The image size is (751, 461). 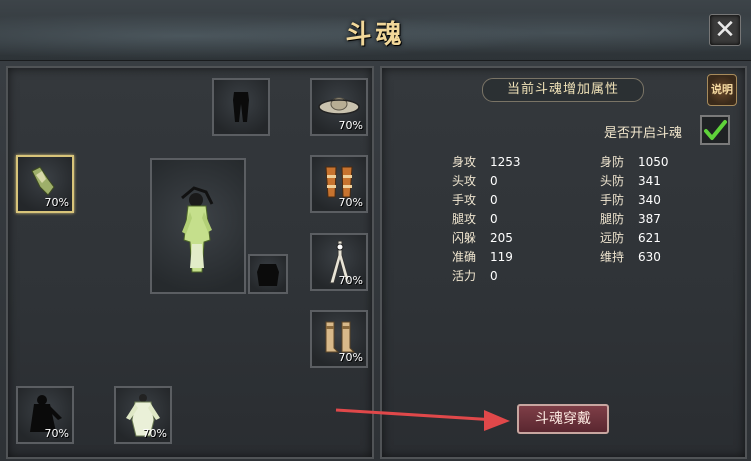 I want to click on stat-row: 维持 630, so click(x=630, y=256).